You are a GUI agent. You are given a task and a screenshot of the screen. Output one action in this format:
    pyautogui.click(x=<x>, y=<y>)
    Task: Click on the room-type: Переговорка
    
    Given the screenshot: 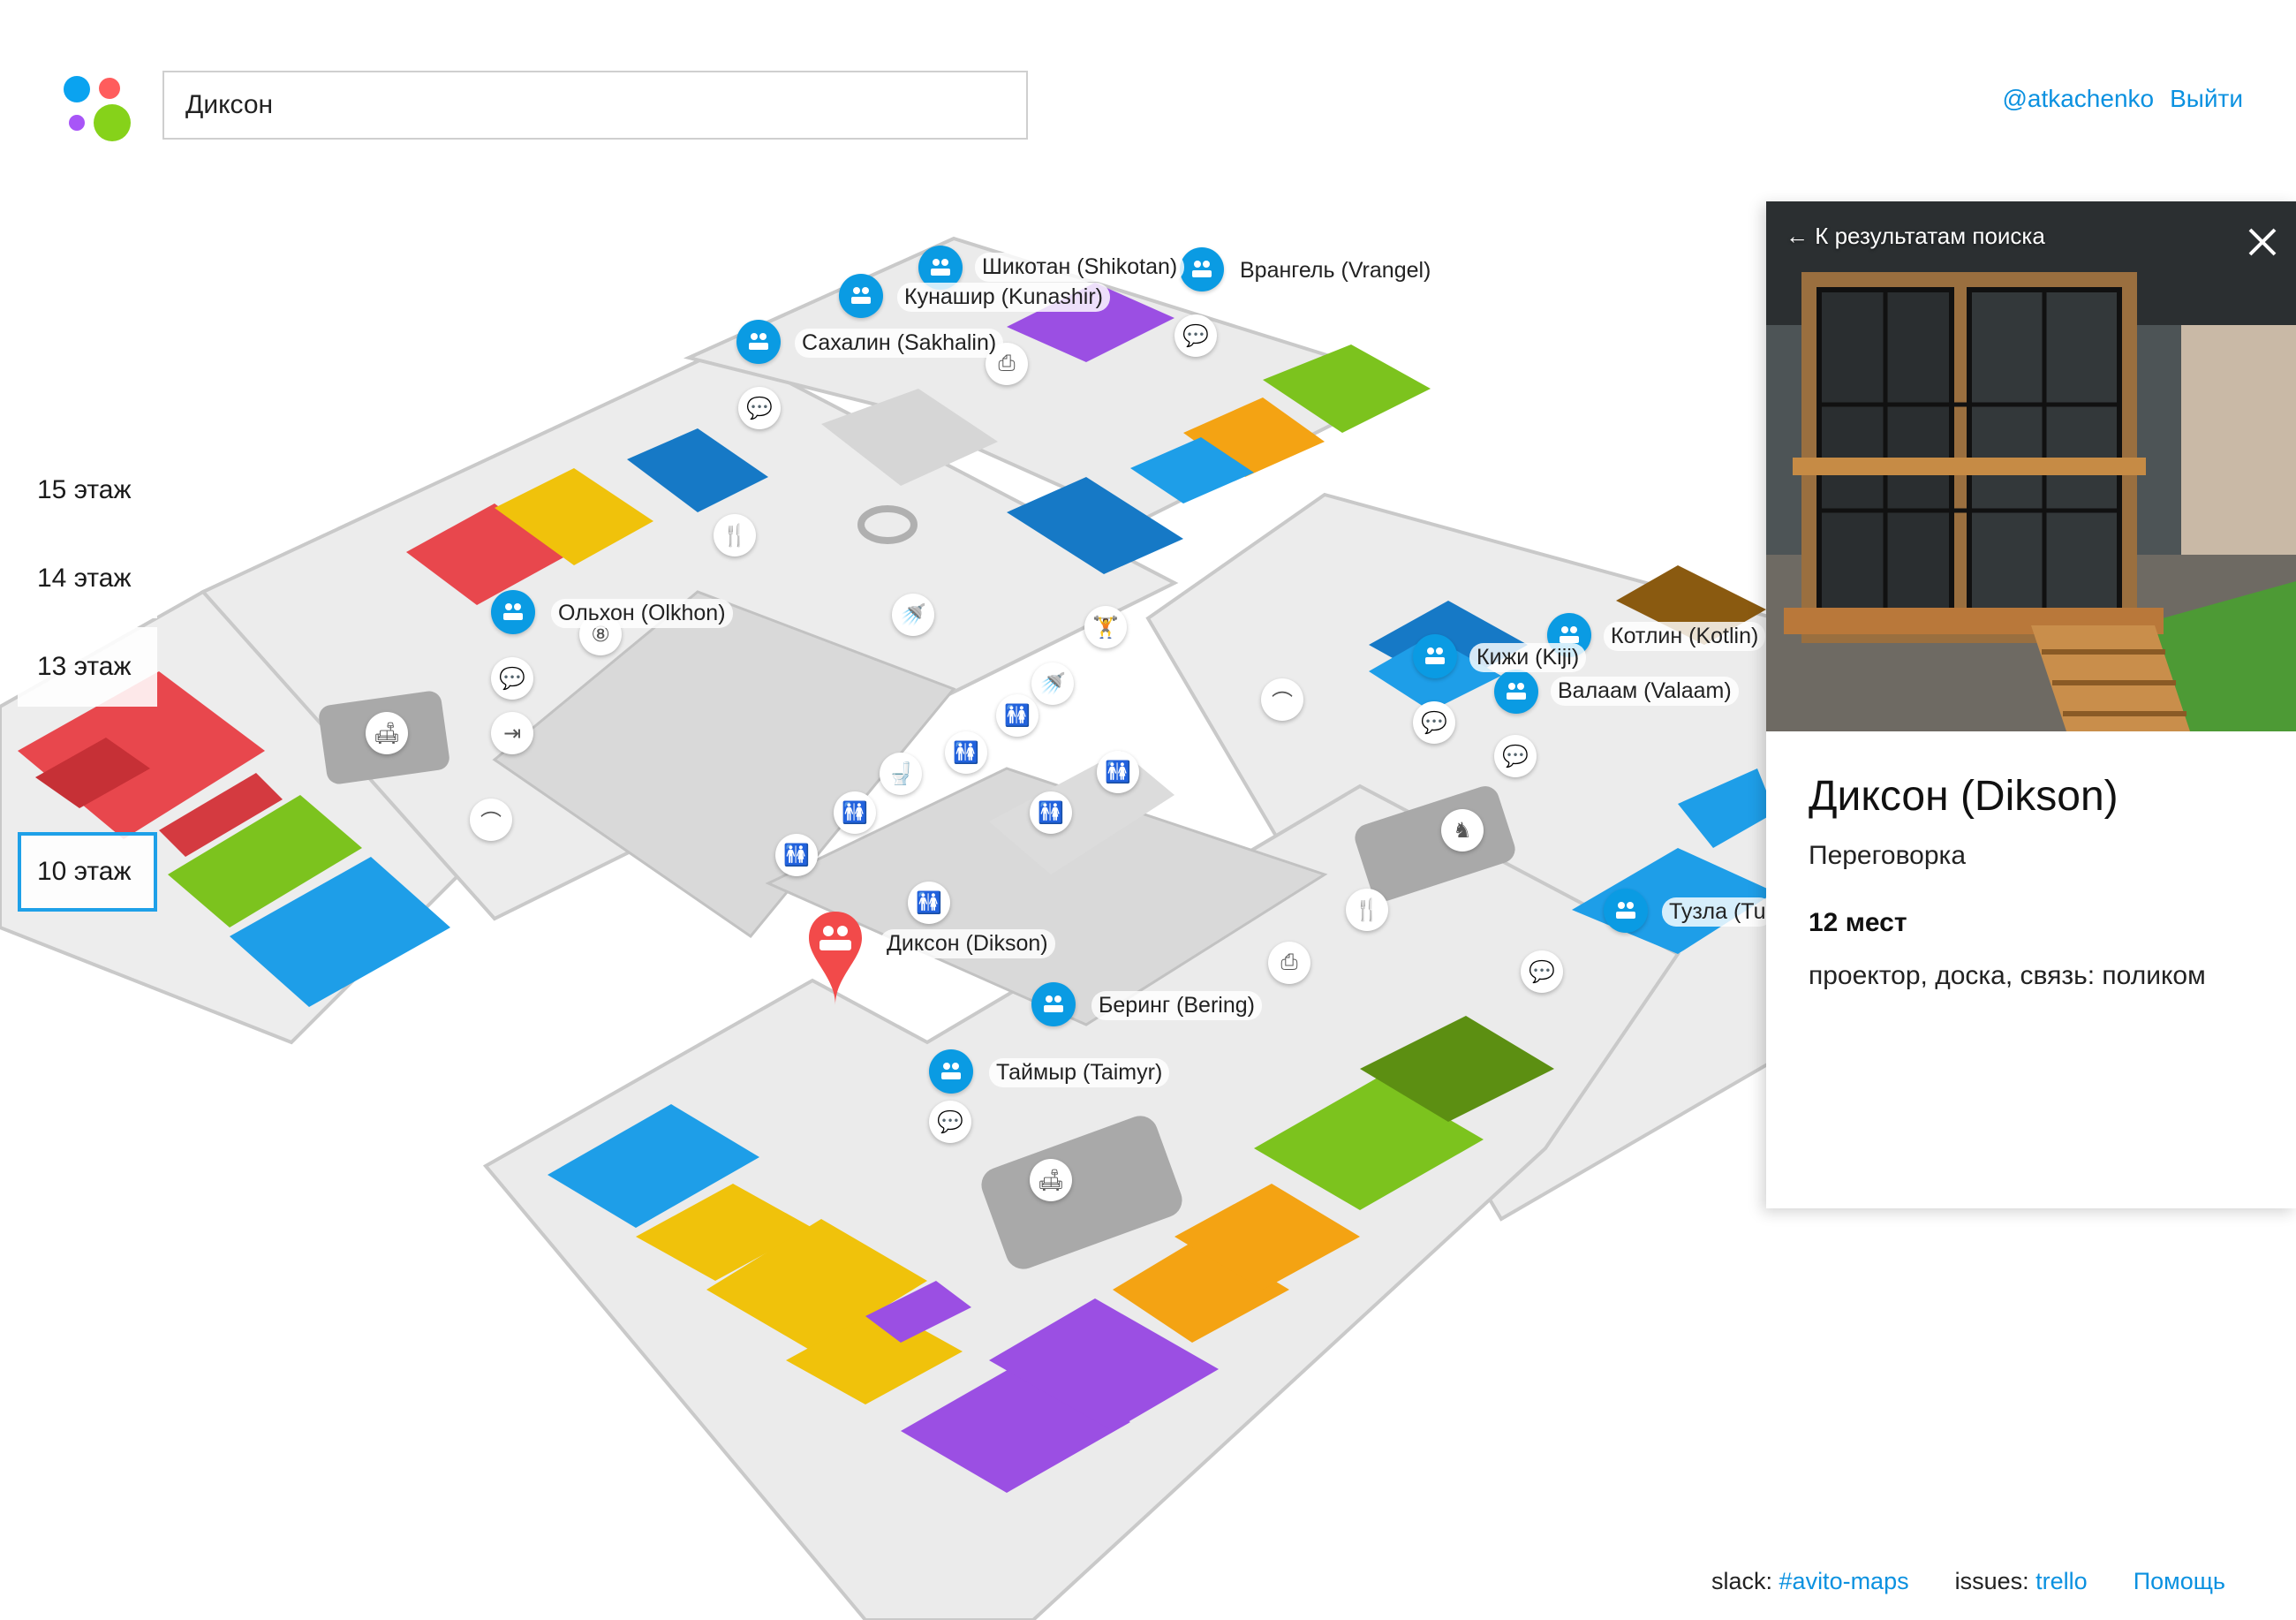 What is the action you would take?
    pyautogui.click(x=1888, y=855)
    